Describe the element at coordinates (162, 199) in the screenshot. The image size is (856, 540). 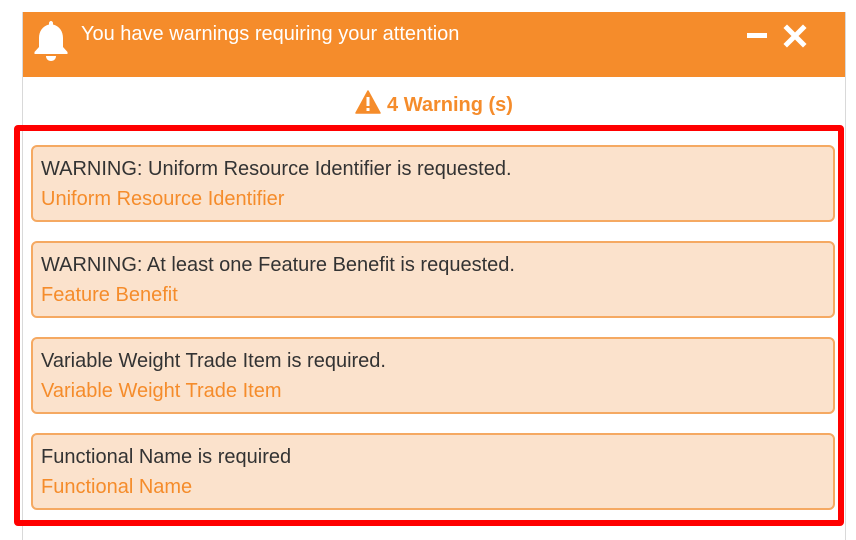
I see `warning-field-link: Uniform Resource Identifier` at that location.